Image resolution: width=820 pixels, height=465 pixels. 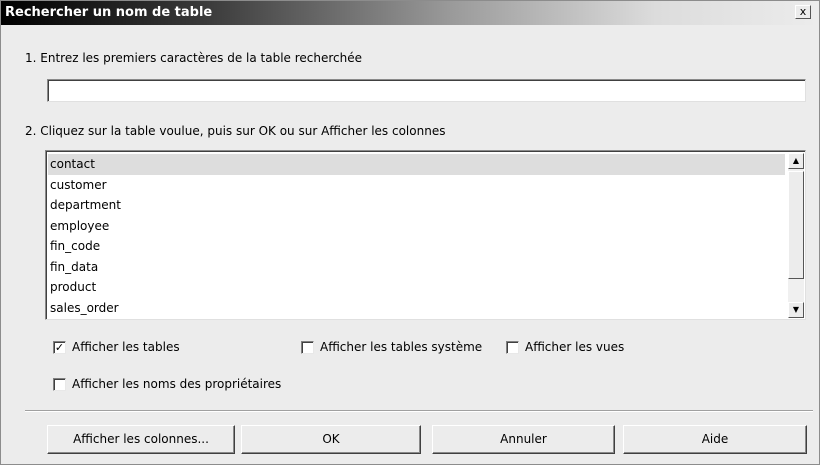 I want to click on arrow-up-icon: ▲, so click(x=796, y=160).